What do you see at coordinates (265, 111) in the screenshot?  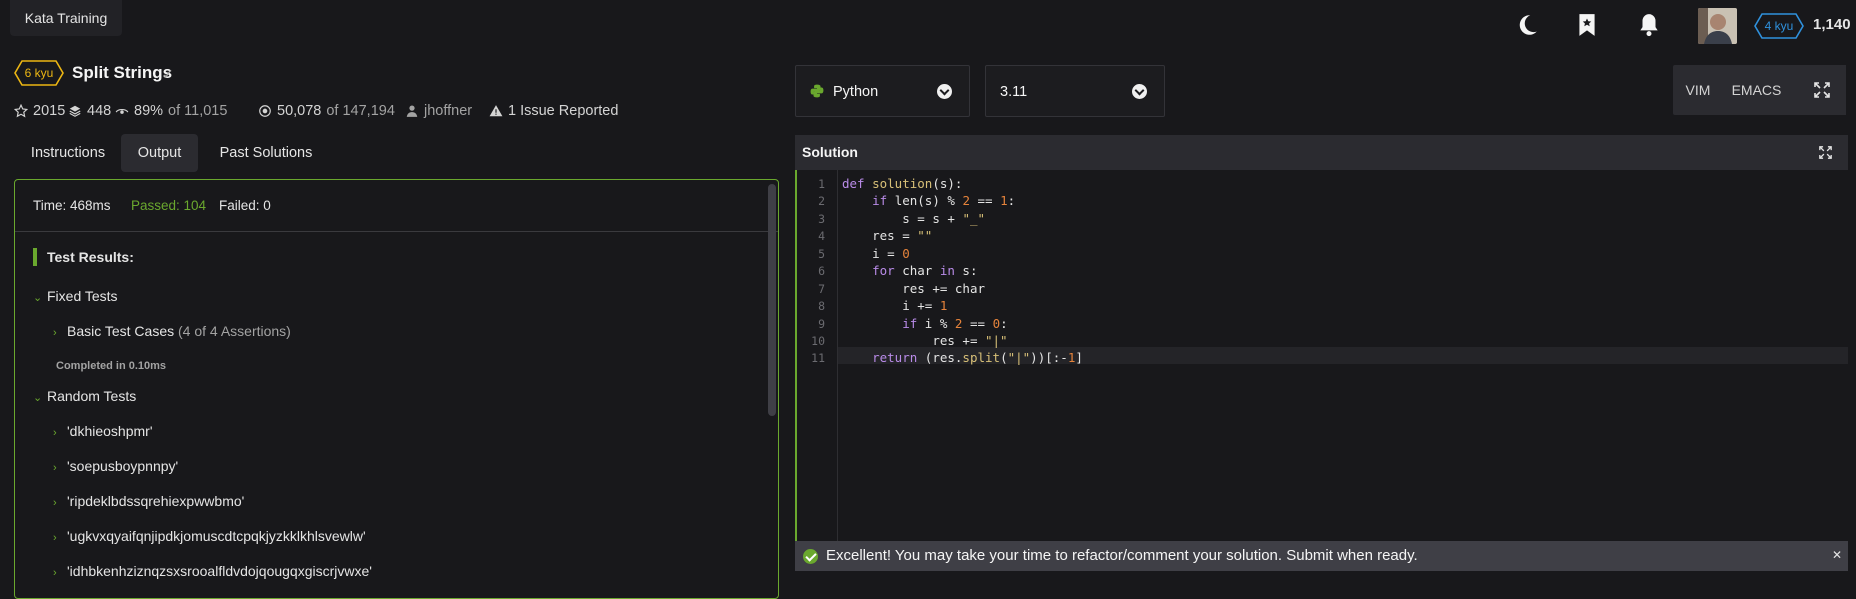 I see `target-icon` at bounding box center [265, 111].